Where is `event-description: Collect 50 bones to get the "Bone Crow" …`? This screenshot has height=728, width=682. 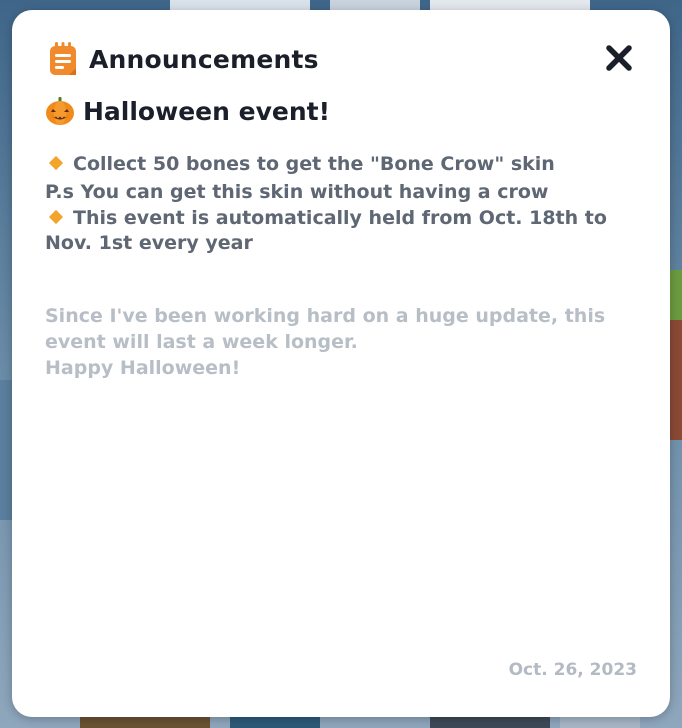 event-description: Collect 50 bones to get the "Bone Crow" … is located at coordinates (342, 203).